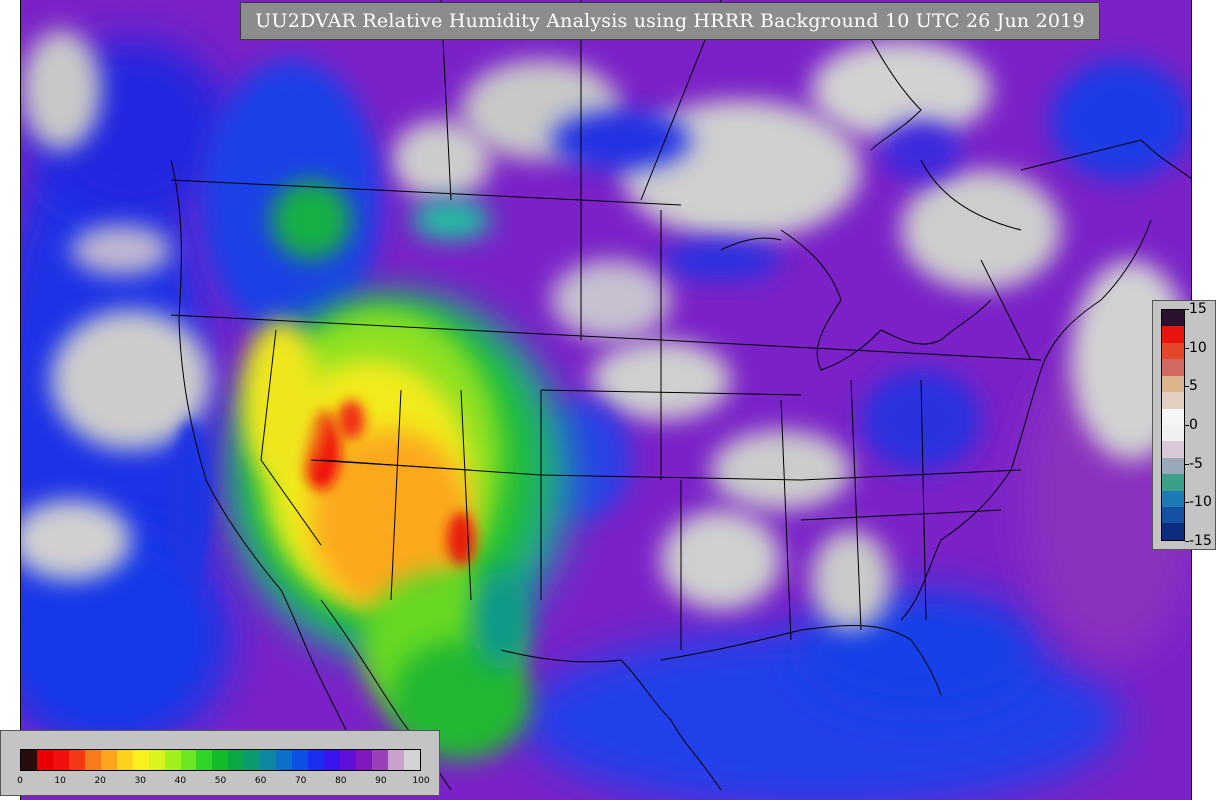 Image resolution: width=1216 pixels, height=800 pixels. I want to click on rh-colorbar, so click(220, 760).